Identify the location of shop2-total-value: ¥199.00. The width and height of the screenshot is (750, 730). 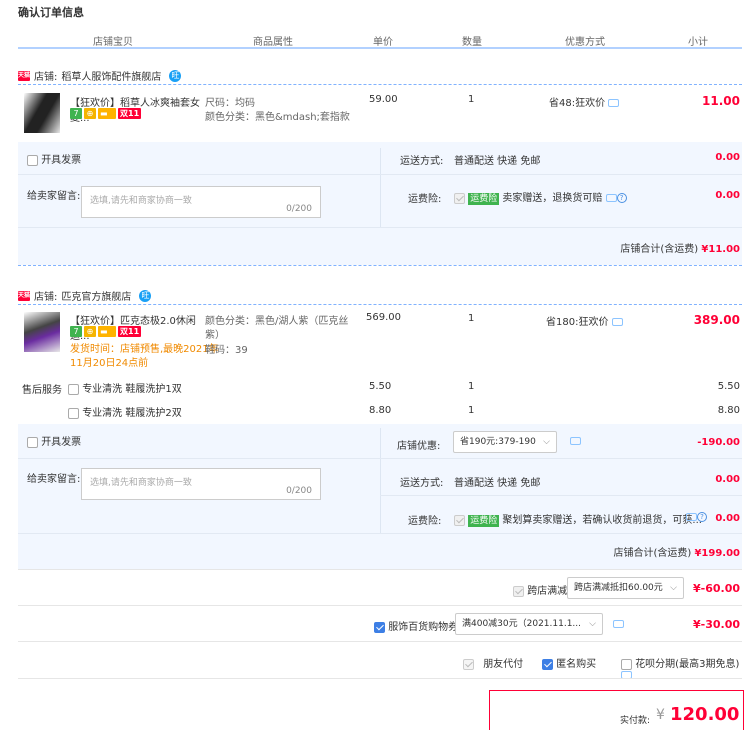
(717, 553).